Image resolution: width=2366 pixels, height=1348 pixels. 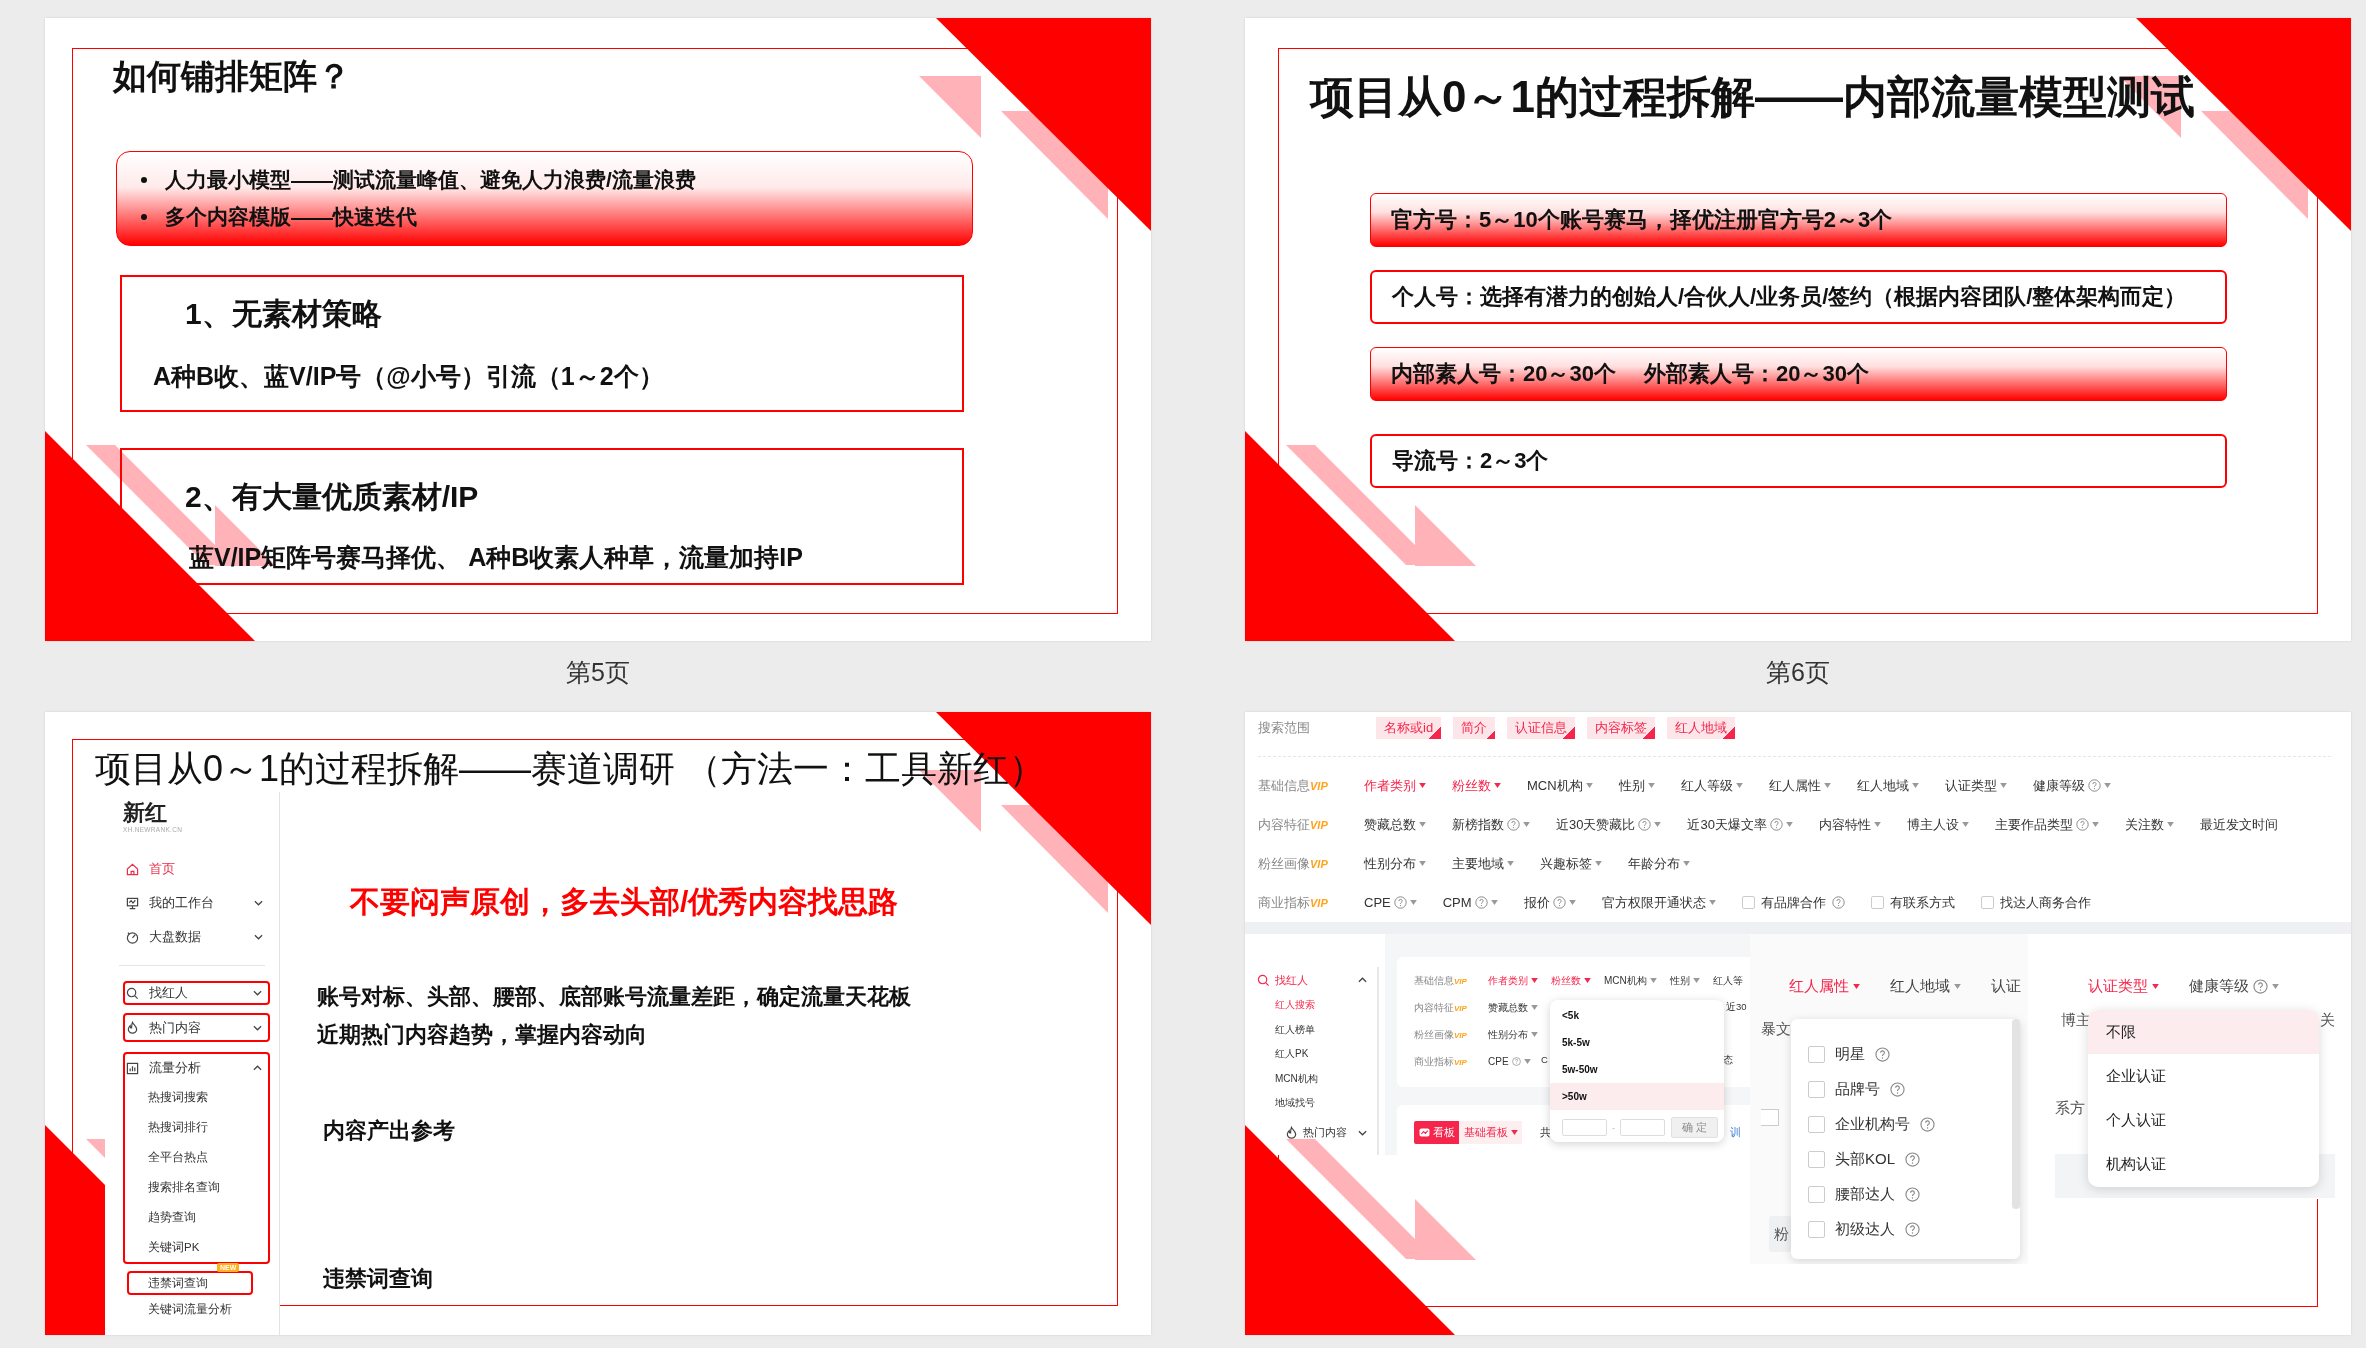 I want to click on sidebar-subitem: 违禁词查询, so click(x=190, y=1283).